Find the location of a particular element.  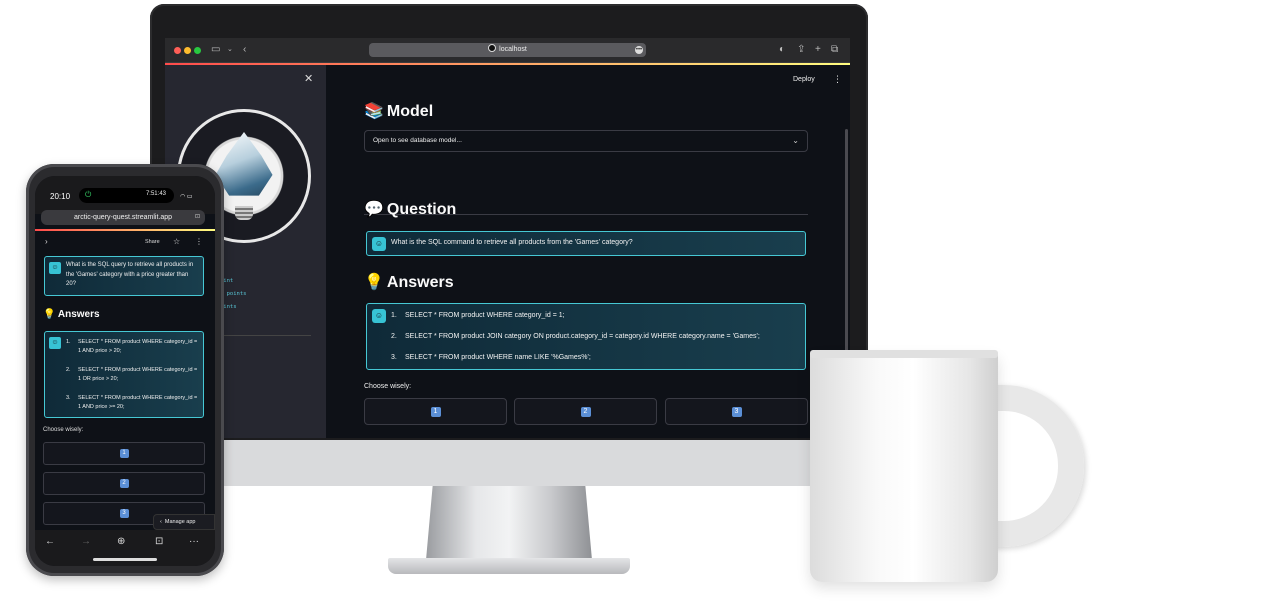

home-indicator is located at coordinates (125, 559).